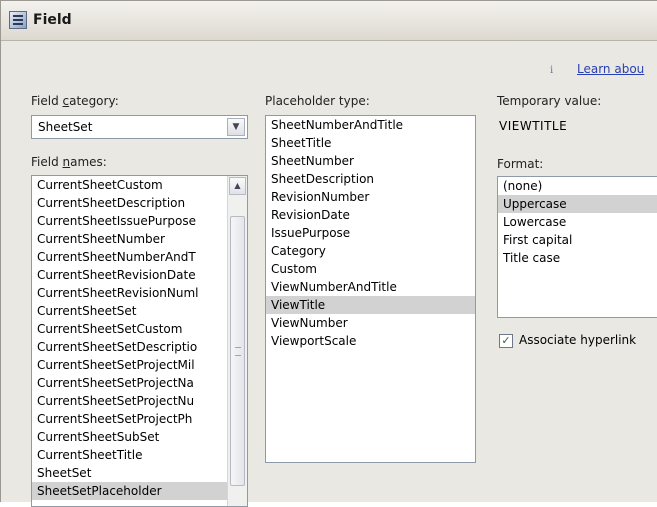 This screenshot has width=657, height=507. I want to click on list-item: IssuePurpose, so click(370, 233).